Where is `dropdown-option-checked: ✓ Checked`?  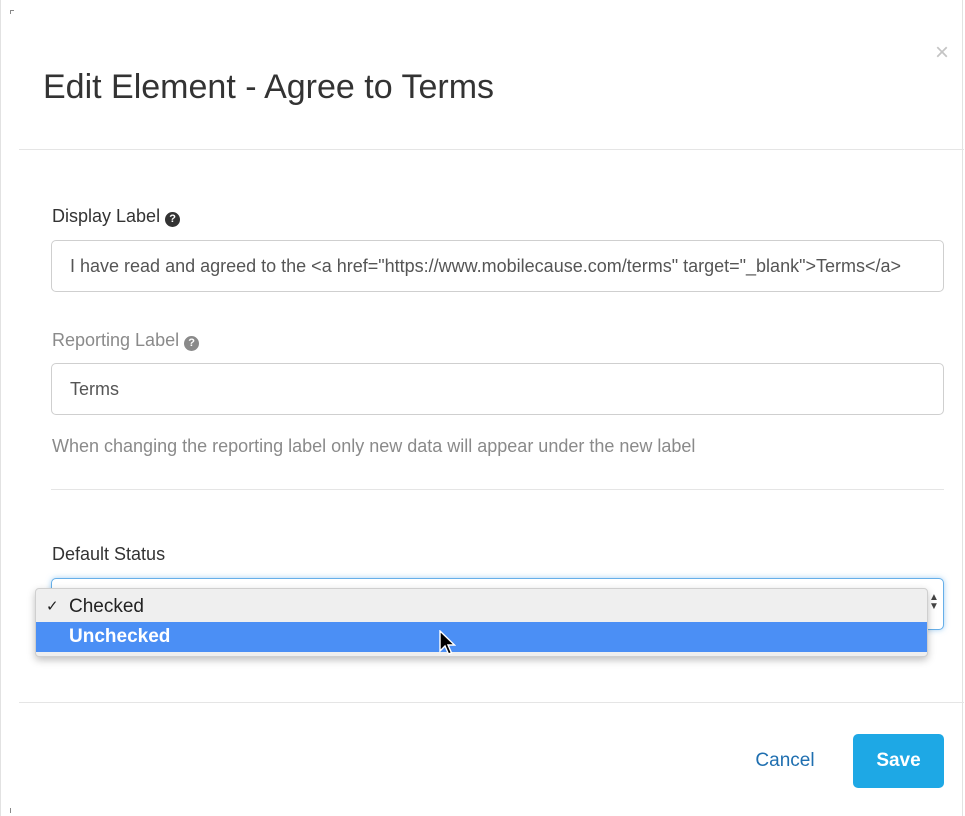
dropdown-option-checked: ✓ Checked is located at coordinates (481, 607).